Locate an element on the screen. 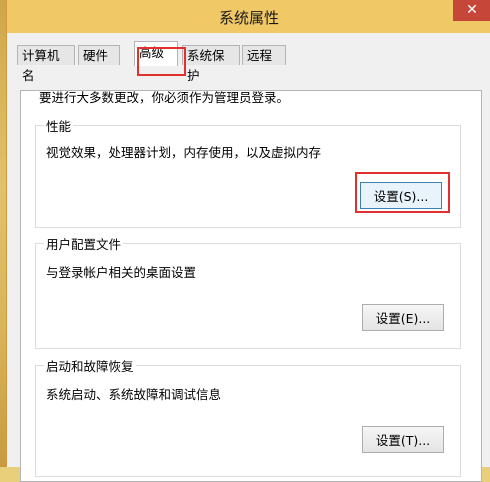 Image resolution: width=490 pixels, height=482 pixels. tab-computer-name: 计算机名 is located at coordinates (46, 64).